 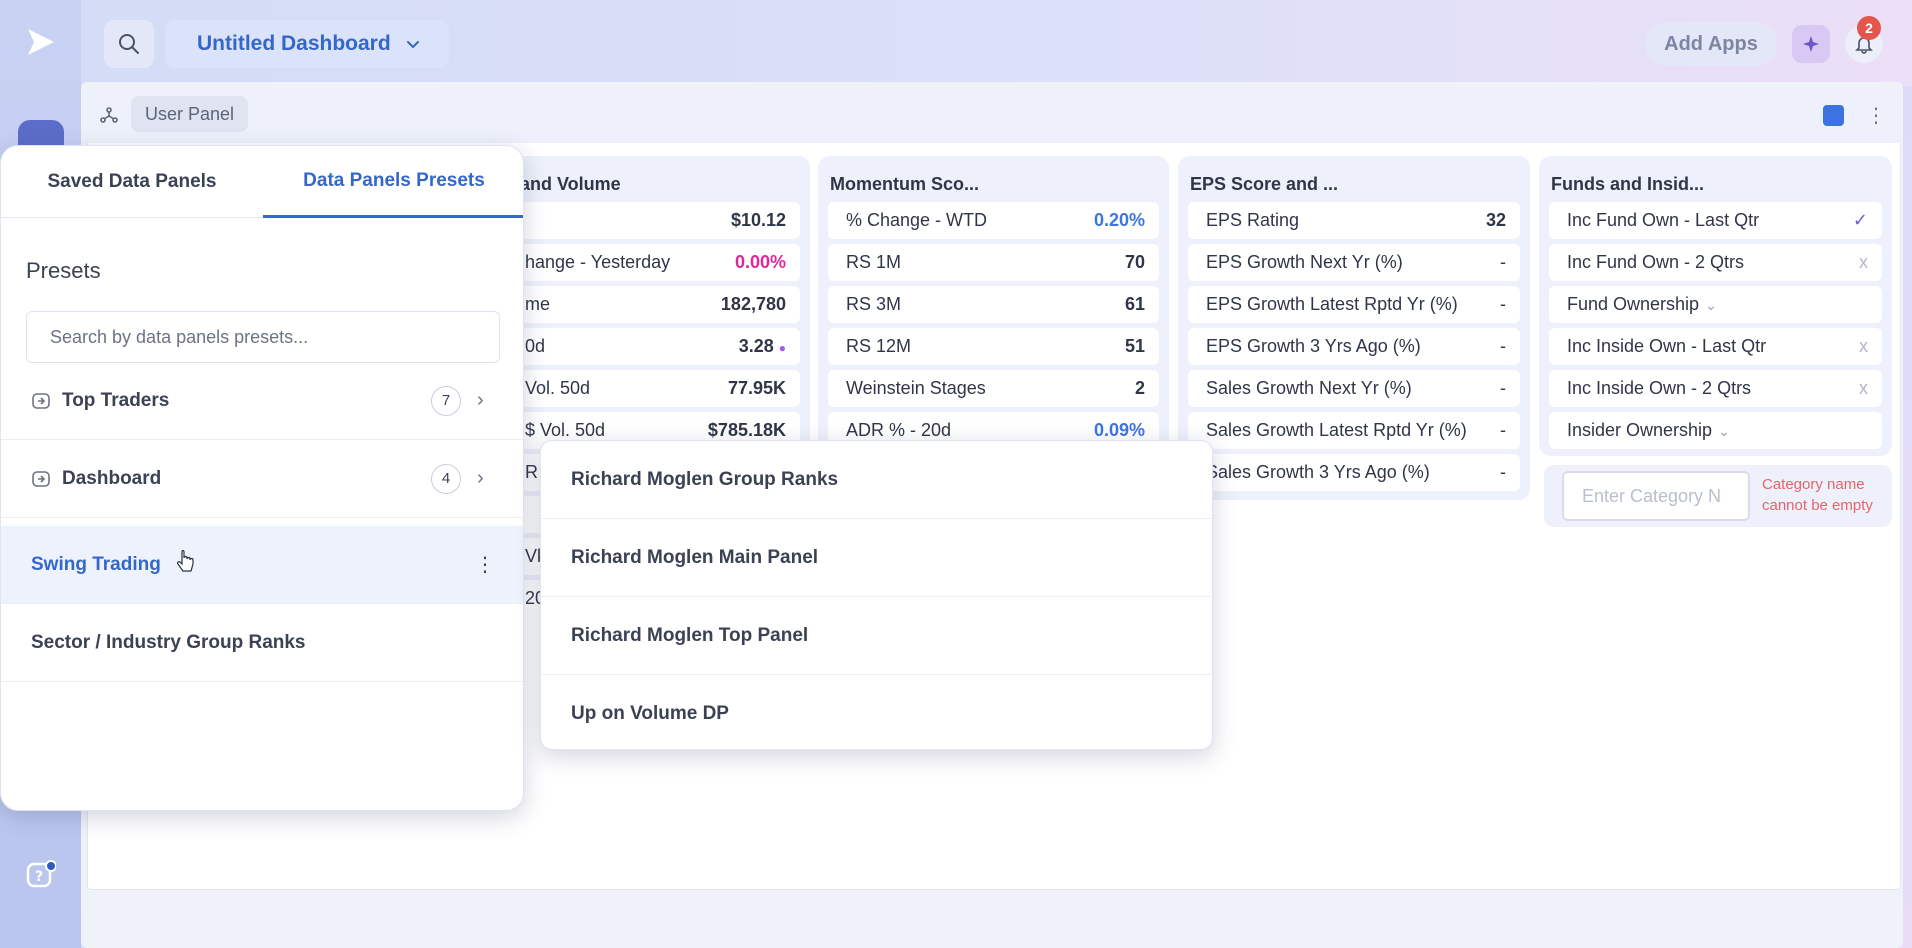 What do you see at coordinates (1715, 220) in the screenshot?
I see `table-row: Inc Fund Own - Last Qtr ✓` at bounding box center [1715, 220].